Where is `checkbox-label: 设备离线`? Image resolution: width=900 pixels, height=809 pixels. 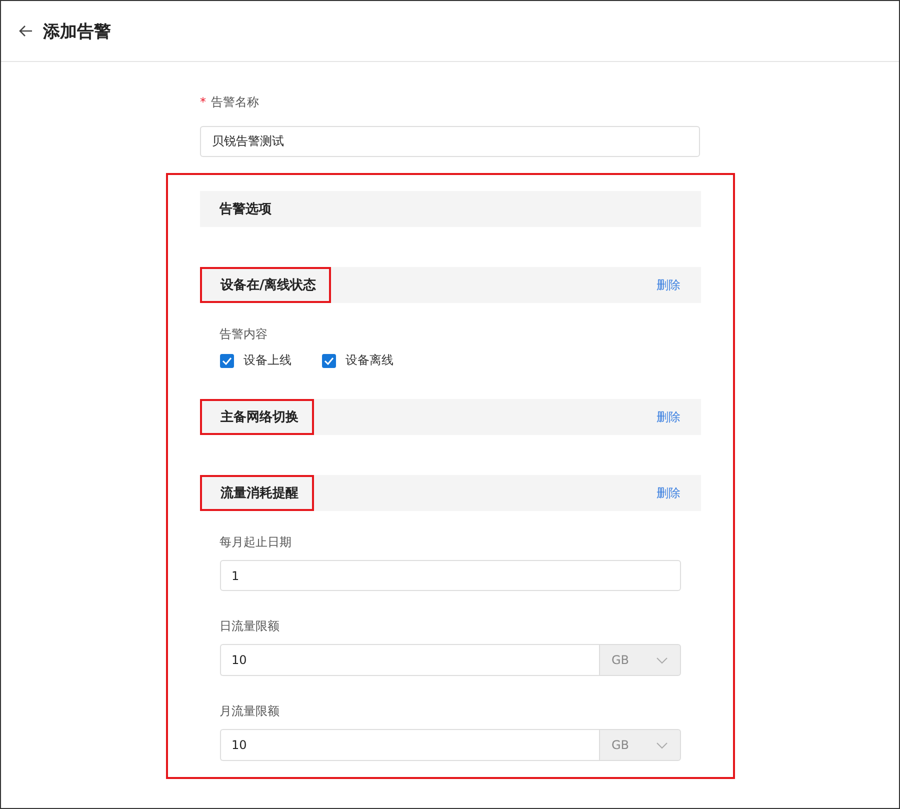 checkbox-label: 设备离线 is located at coordinates (370, 360).